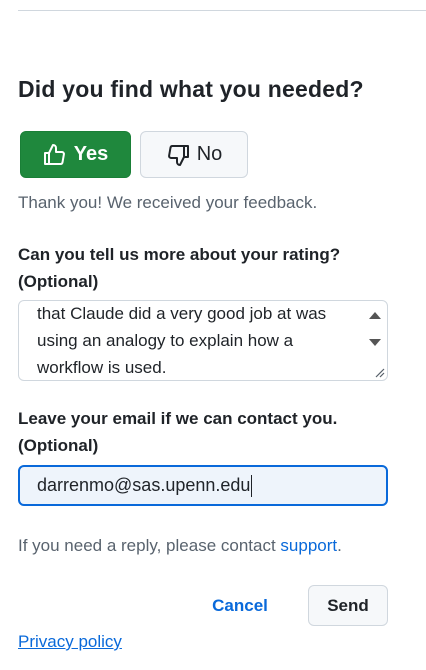  What do you see at coordinates (252, 485) in the screenshot?
I see `text-caret` at bounding box center [252, 485].